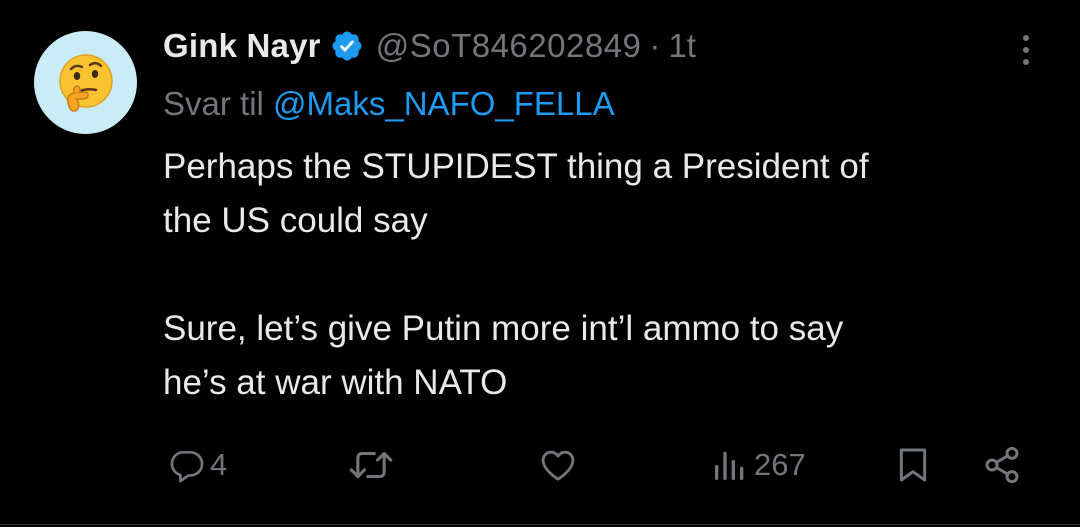  I want to click on action-bar: 4 267, so click(540, 465).